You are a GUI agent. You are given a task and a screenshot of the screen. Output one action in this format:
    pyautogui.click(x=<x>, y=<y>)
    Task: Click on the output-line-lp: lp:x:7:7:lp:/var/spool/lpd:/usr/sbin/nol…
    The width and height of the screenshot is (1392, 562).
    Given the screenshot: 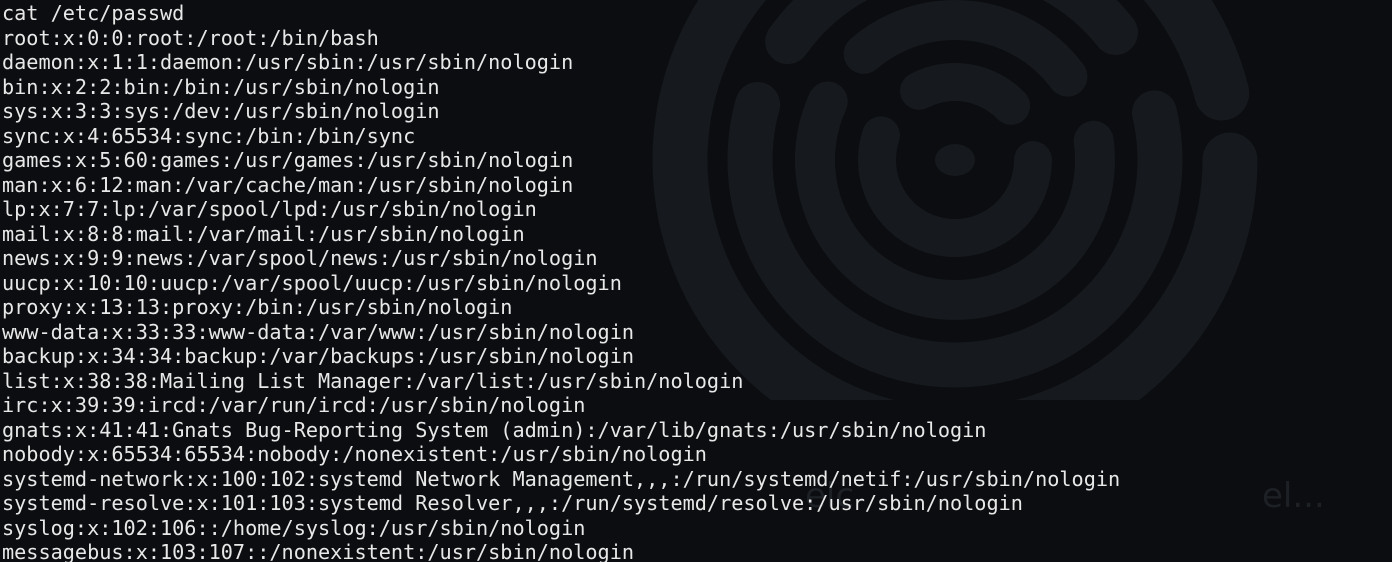 What is the action you would take?
    pyautogui.click(x=269, y=209)
    